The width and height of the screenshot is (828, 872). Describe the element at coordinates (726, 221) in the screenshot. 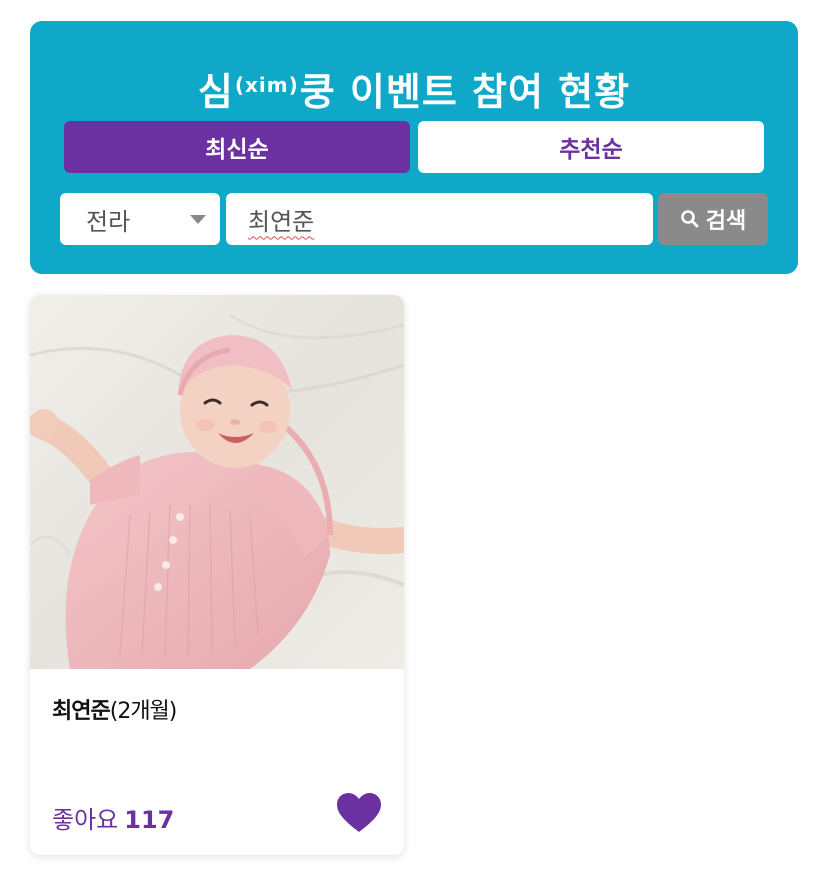

I see `search-button-label: 검색` at that location.